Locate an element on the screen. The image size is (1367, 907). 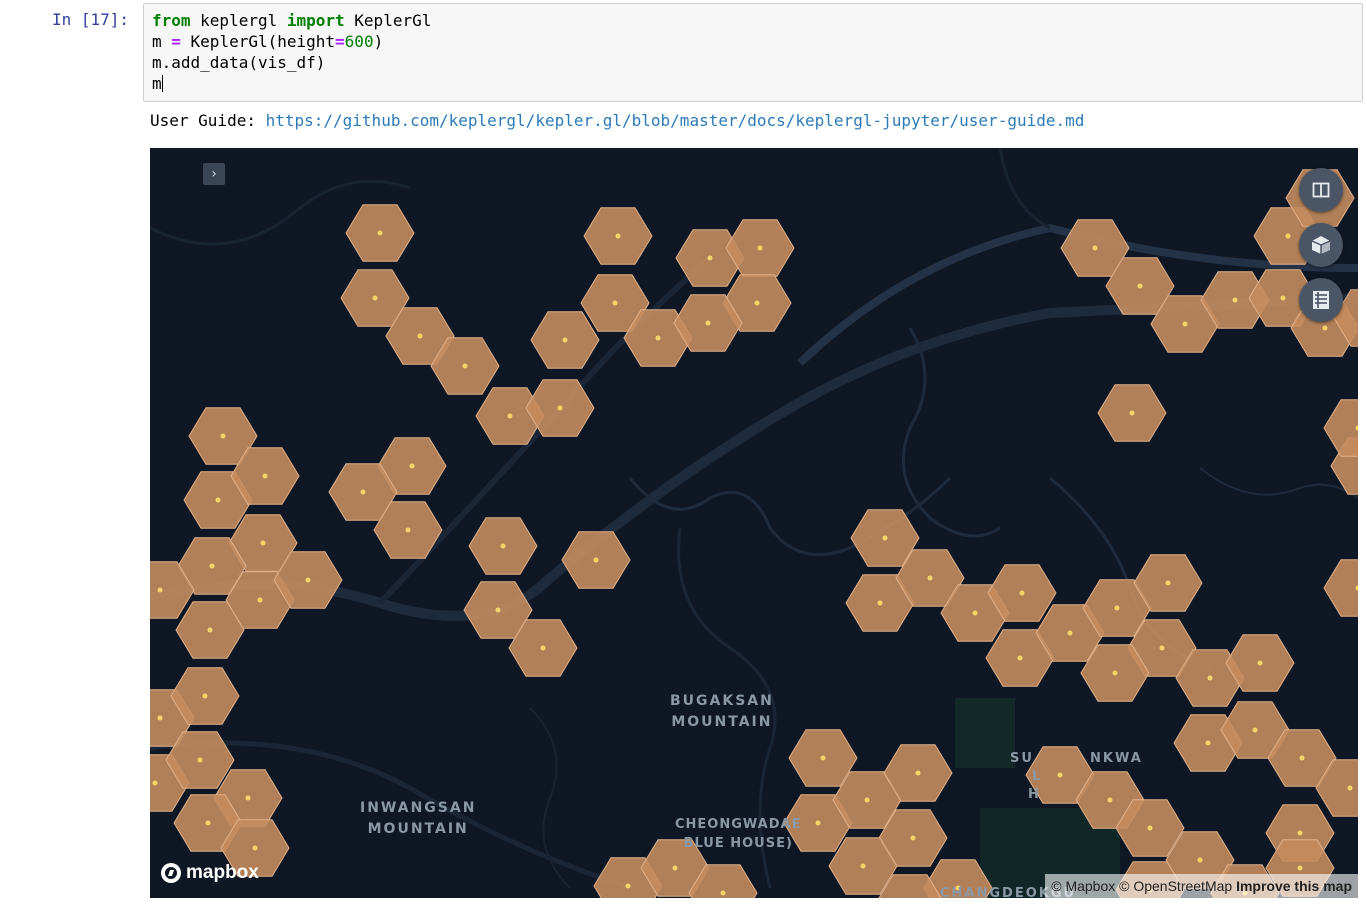
label-nkwa: NKWA is located at coordinates (1116, 758).